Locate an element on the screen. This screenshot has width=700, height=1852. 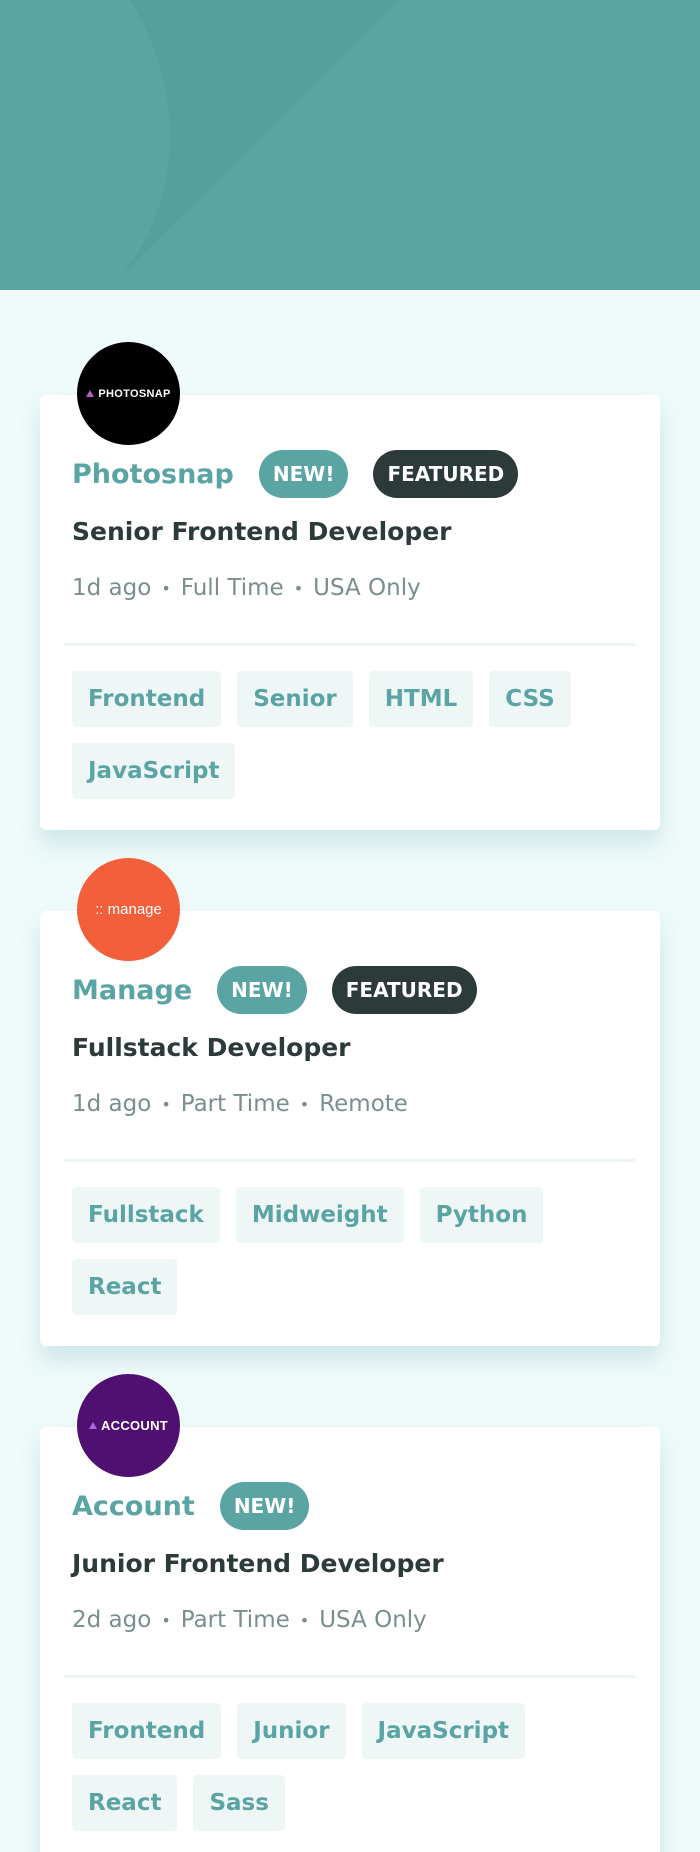
tag-list: Frontend Junior JavaScript React Sass is located at coordinates (352, 1775).